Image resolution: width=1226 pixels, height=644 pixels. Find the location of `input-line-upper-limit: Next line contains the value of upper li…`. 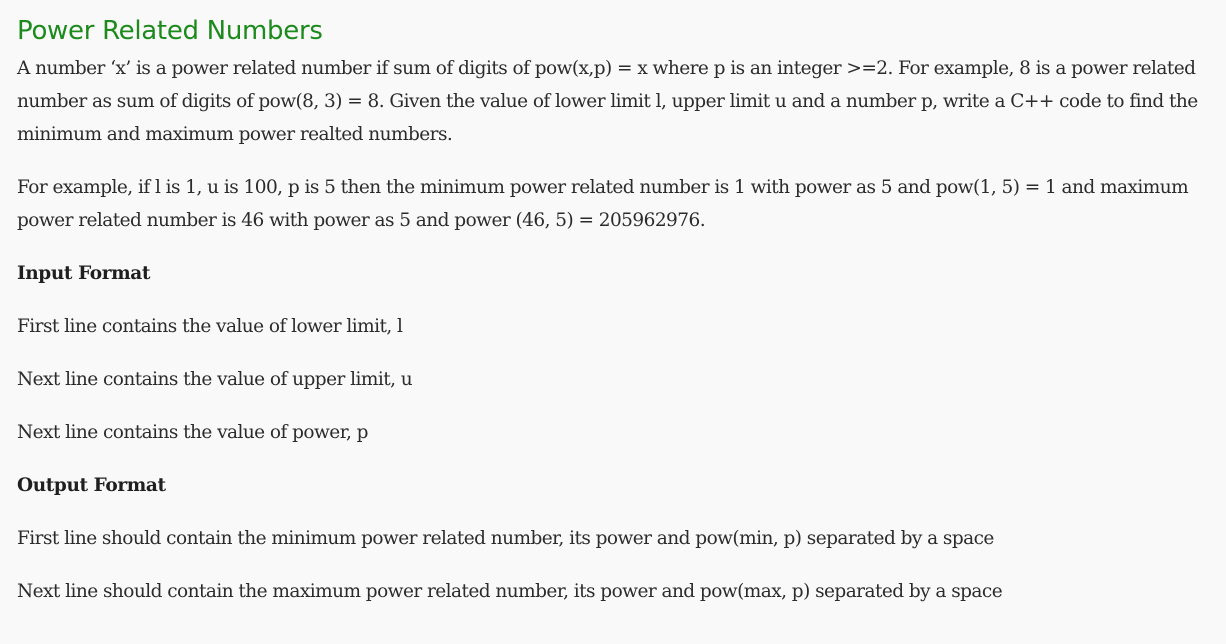

input-line-upper-limit: Next line contains the value of upper li… is located at coordinates (215, 379).